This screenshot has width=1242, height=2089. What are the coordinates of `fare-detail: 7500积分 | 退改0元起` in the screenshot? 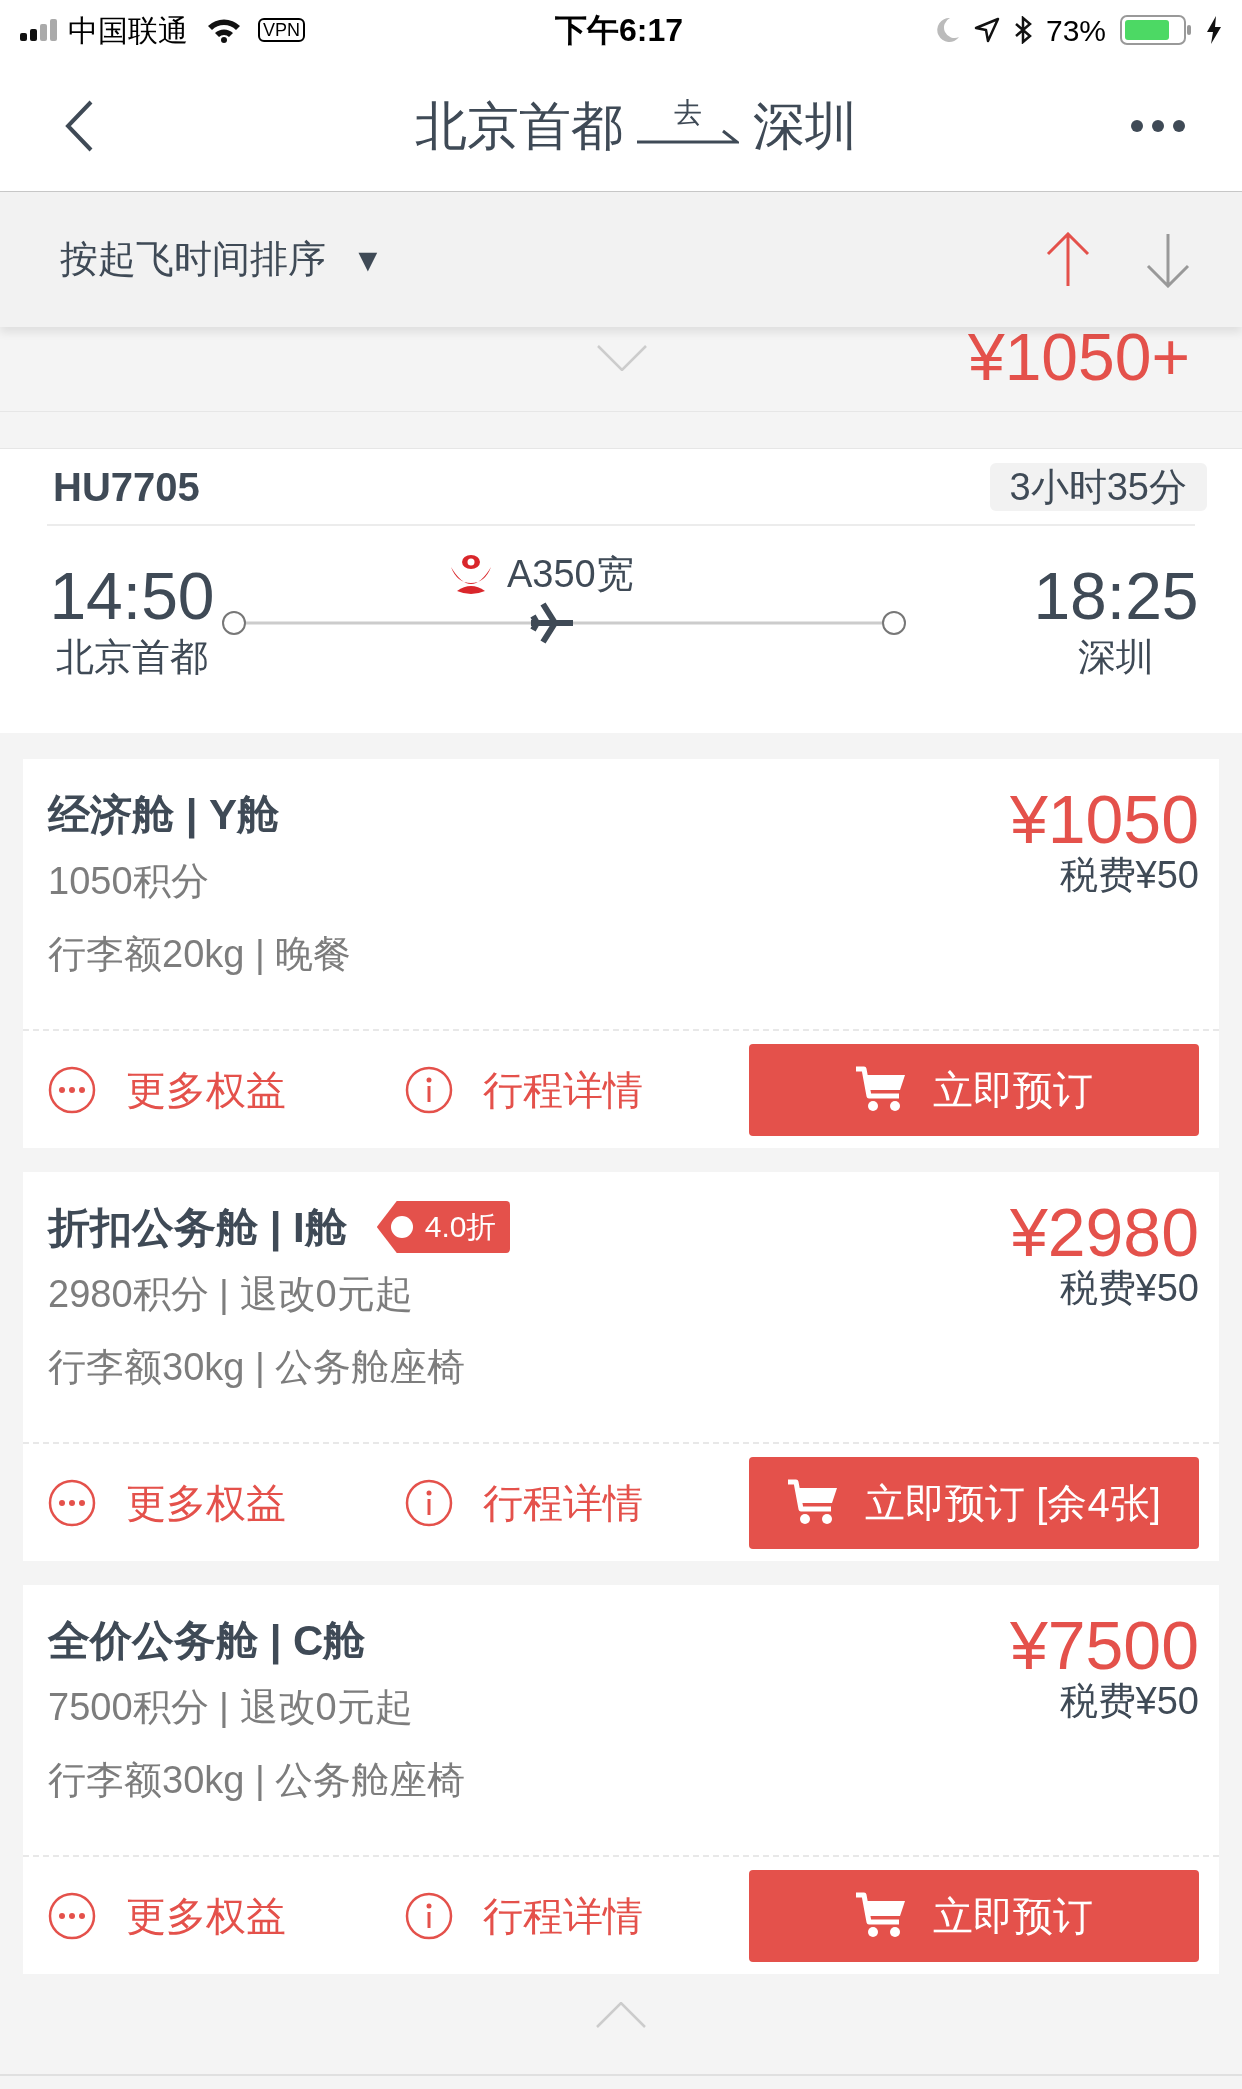 It's located at (231, 1707).